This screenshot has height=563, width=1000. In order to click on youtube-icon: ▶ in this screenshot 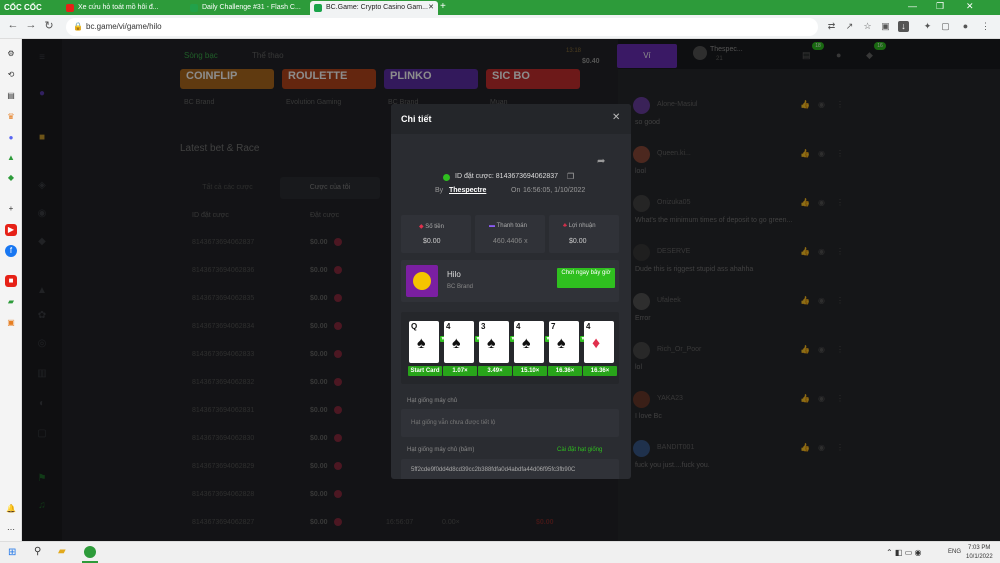, I will do `click(11, 230)`.